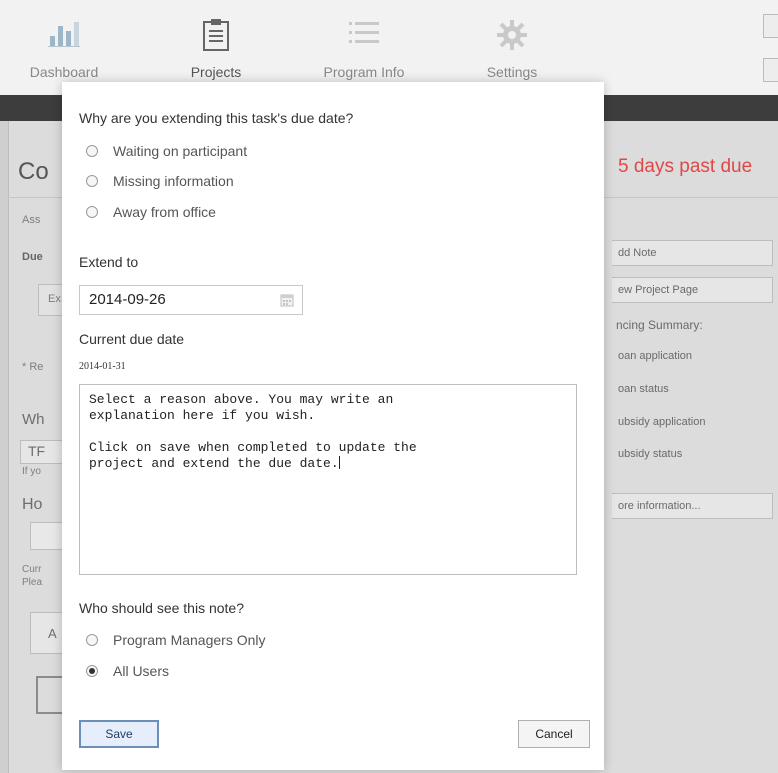  Describe the element at coordinates (650, 454) in the screenshot. I see `subsidy-status-link: ubsidy status` at that location.